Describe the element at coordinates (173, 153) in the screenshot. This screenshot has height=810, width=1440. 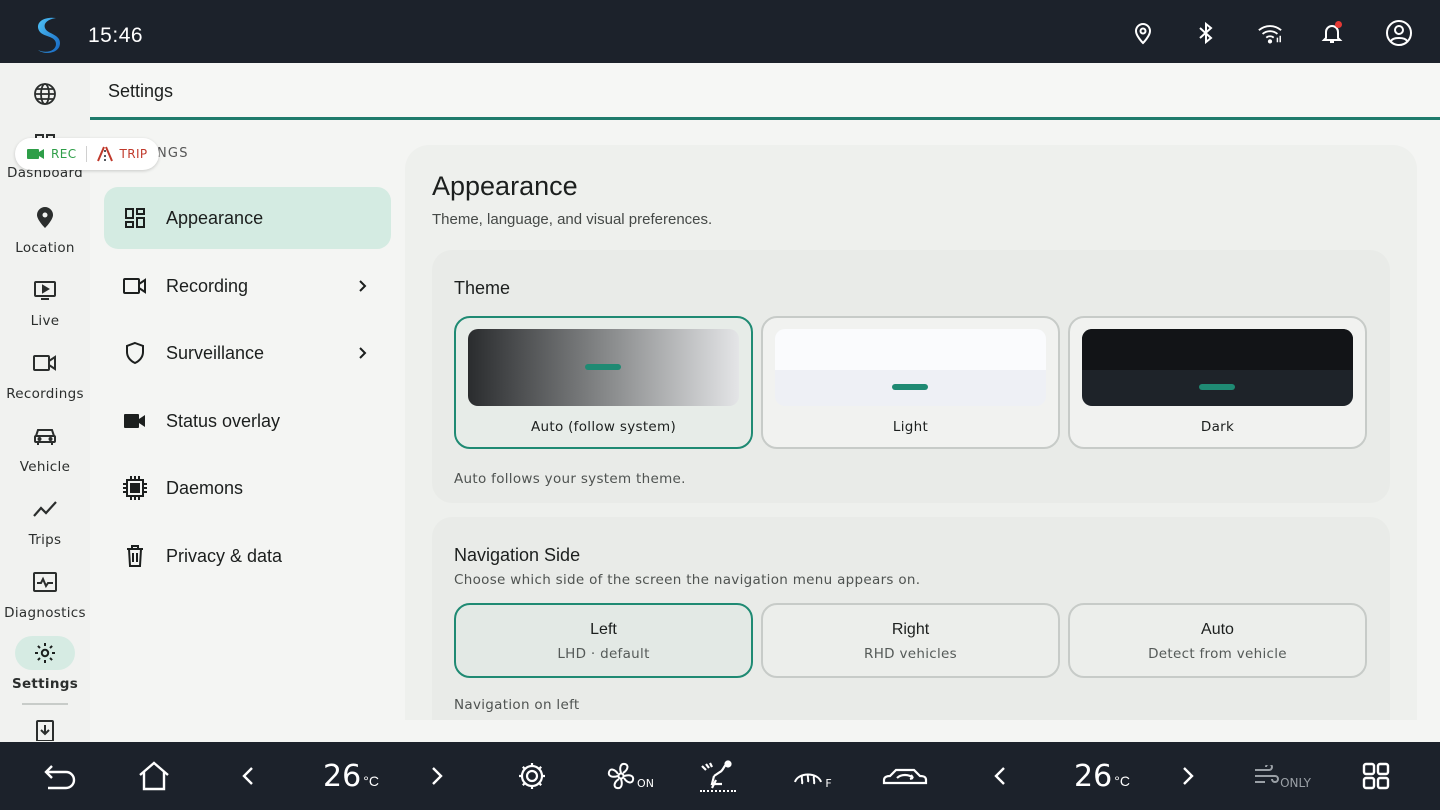
I see `menu-section-caption: NGS` at that location.